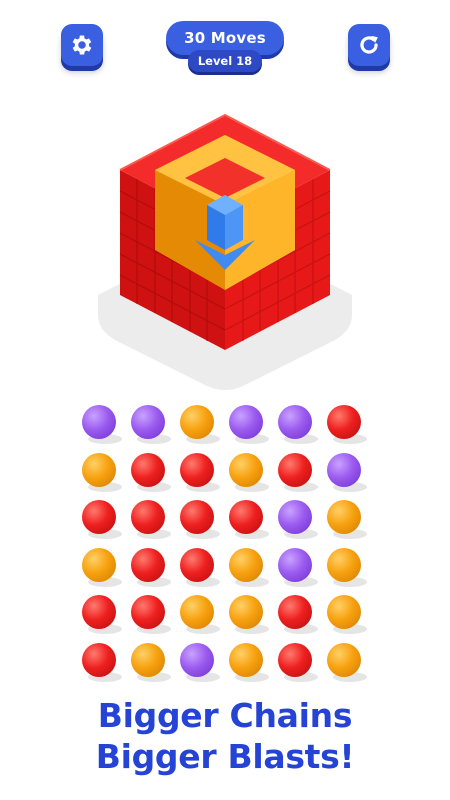 The width and height of the screenshot is (450, 800). I want to click on restart-button, so click(369, 45).